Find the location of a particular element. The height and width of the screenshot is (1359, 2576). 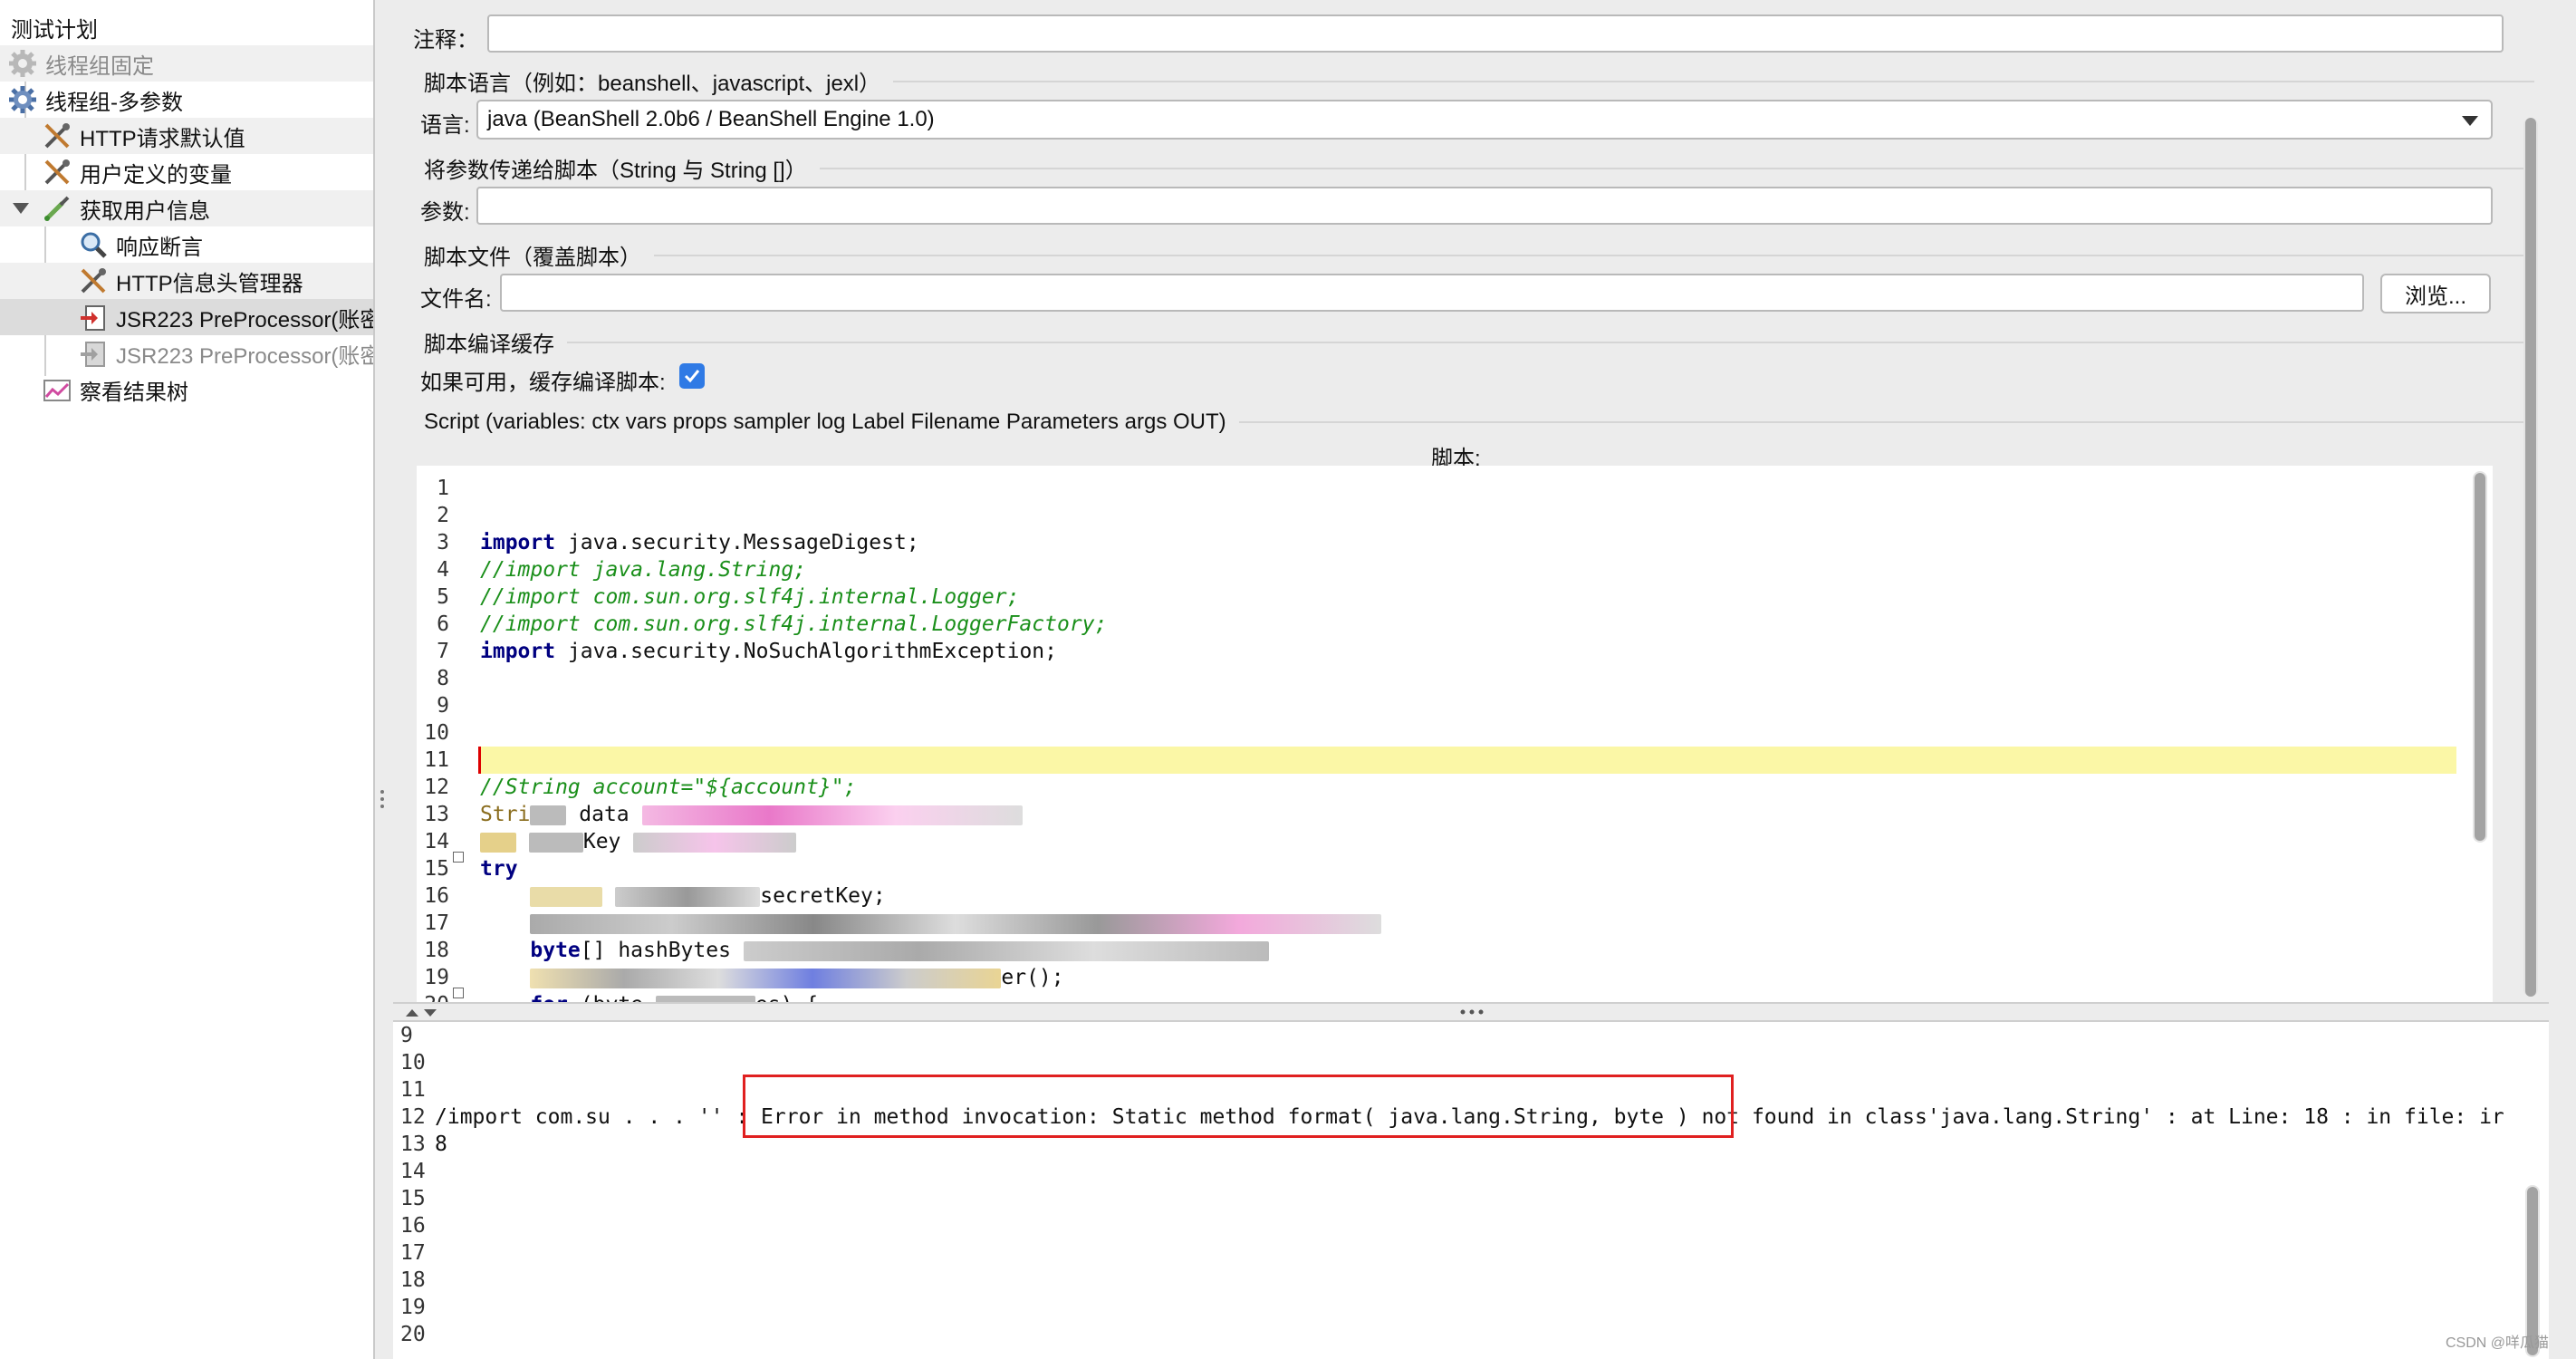

compile-cache-section: 脚本编译缓存 is located at coordinates (1479, 342).